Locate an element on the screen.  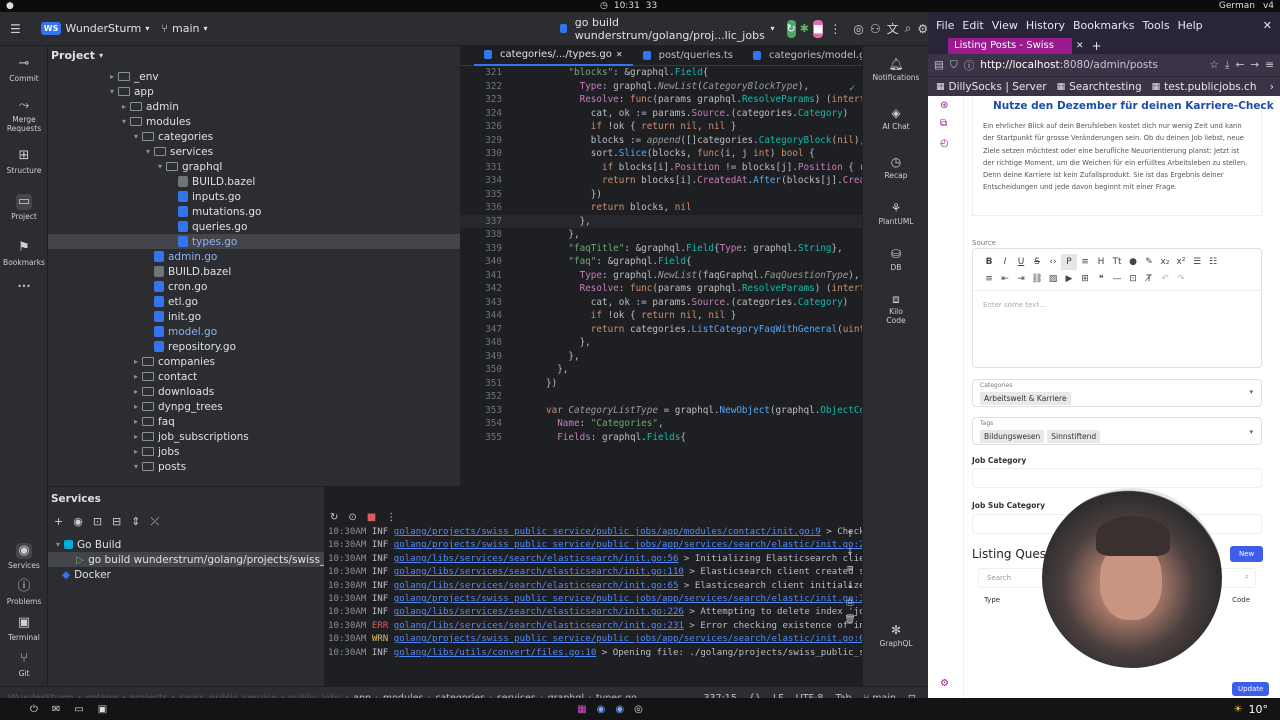
tree-folder: ▸ _env is located at coordinates (254, 76).